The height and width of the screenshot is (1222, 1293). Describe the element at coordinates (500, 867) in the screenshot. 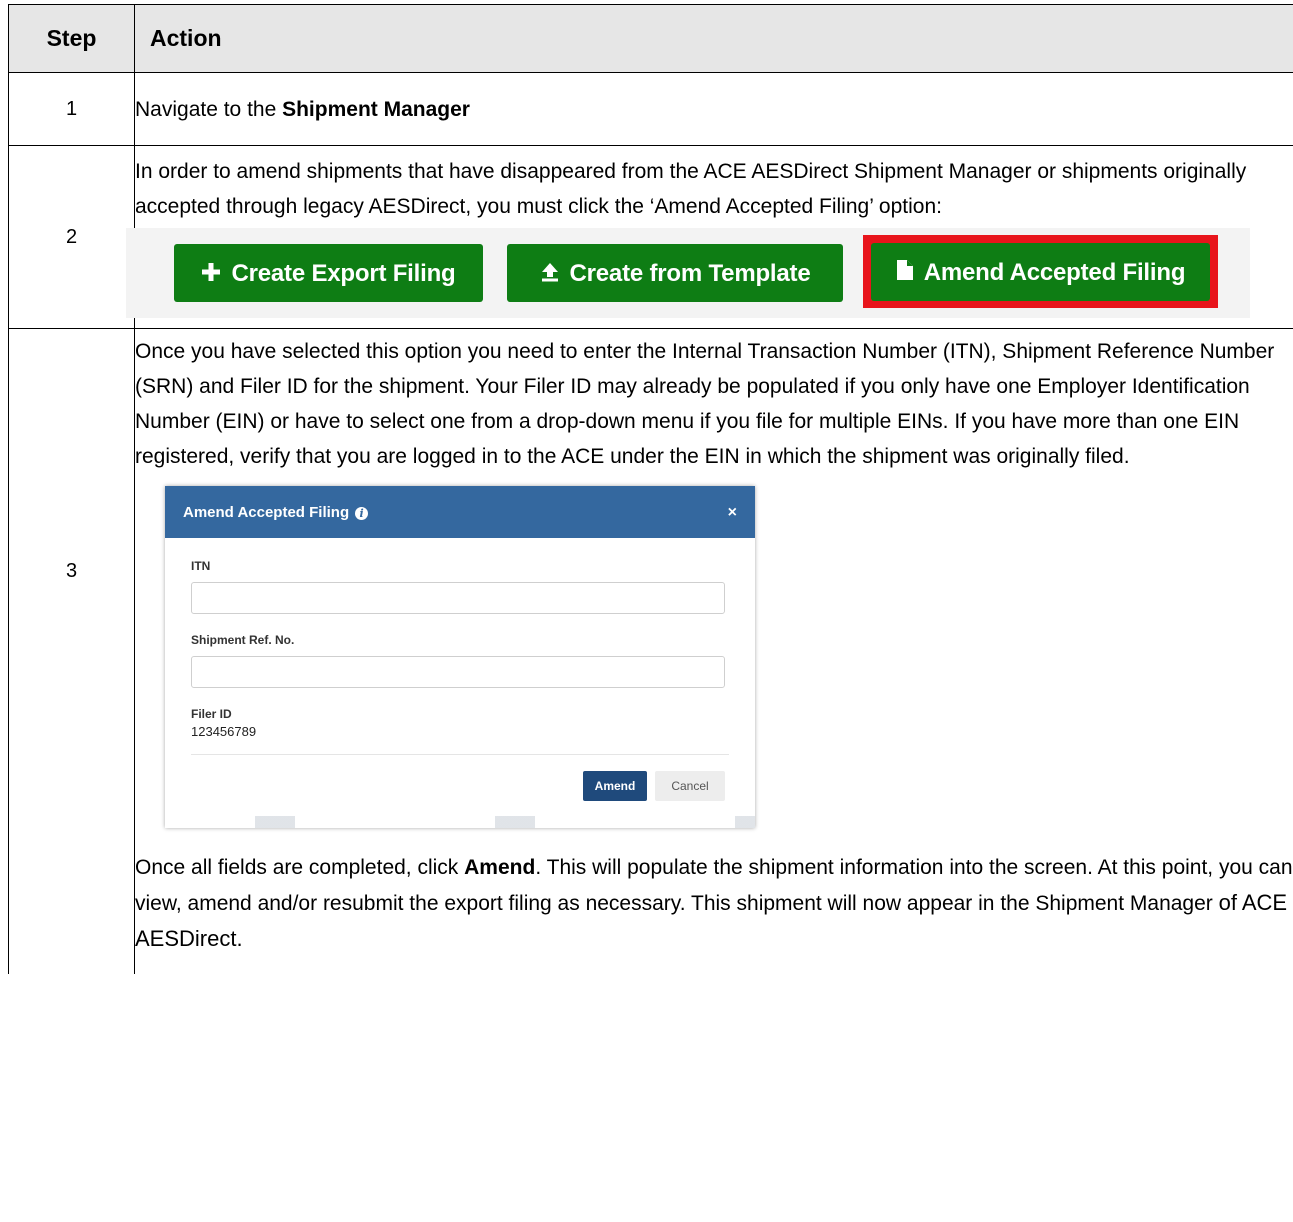

I see `amend-term: Amend` at that location.